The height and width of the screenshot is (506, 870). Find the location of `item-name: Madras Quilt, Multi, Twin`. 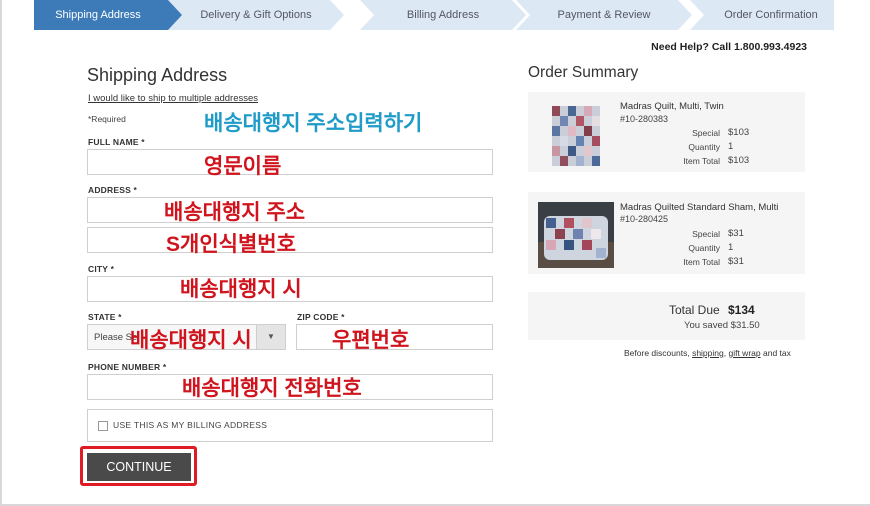

item-name: Madras Quilt, Multi, Twin is located at coordinates (672, 106).